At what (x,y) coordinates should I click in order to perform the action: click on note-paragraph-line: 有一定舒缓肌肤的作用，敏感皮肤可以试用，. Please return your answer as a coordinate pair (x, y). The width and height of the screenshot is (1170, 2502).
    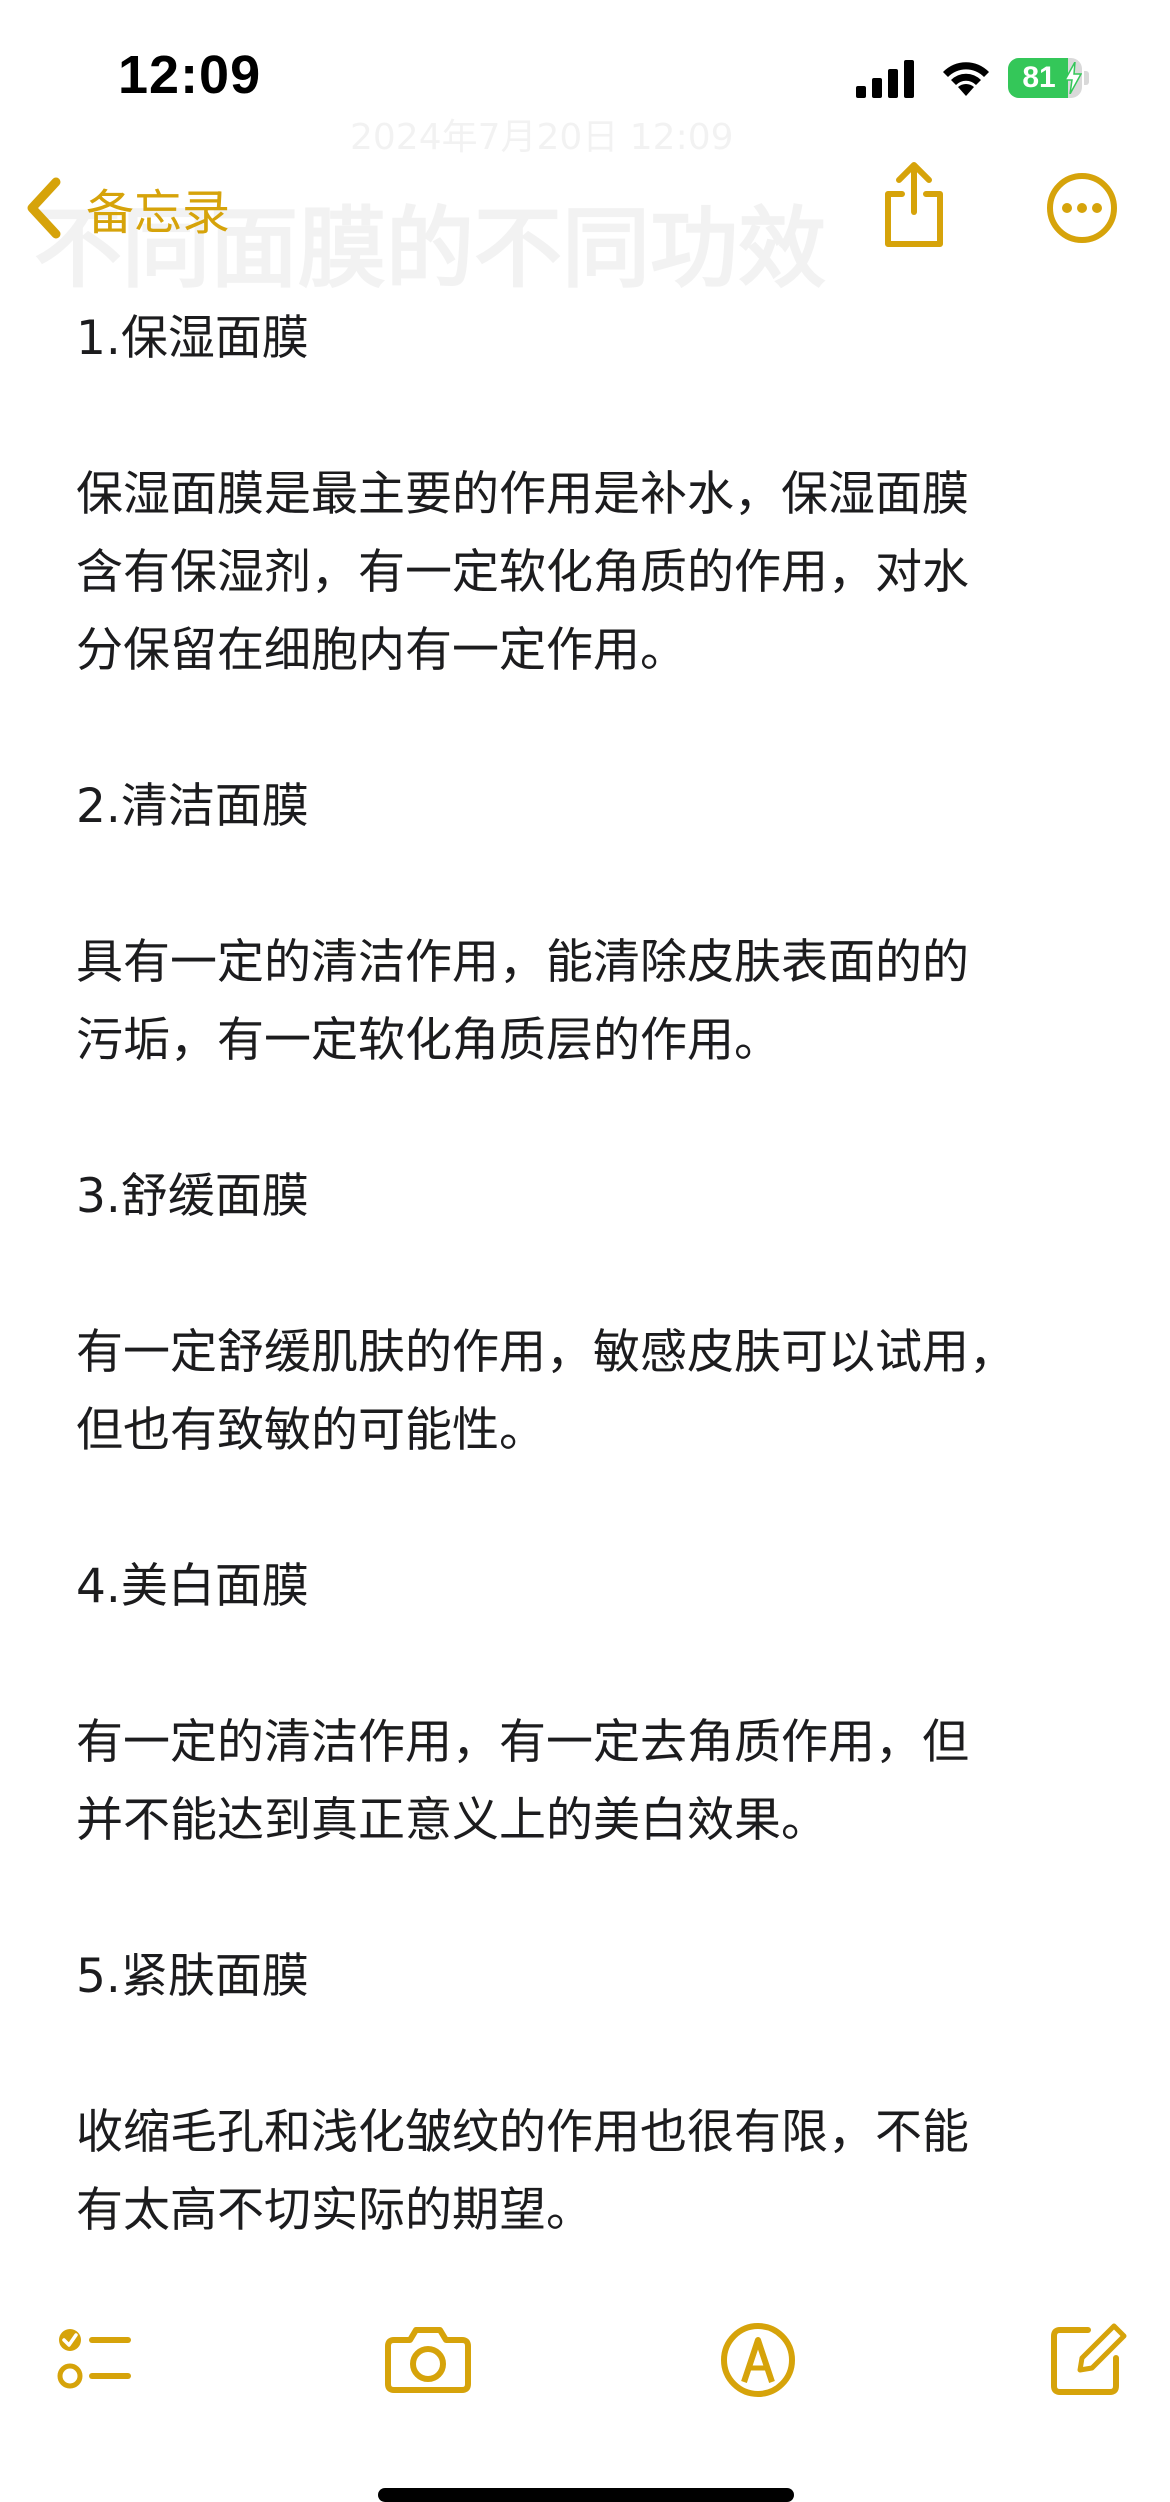
    Looking at the image, I should click on (546, 1352).